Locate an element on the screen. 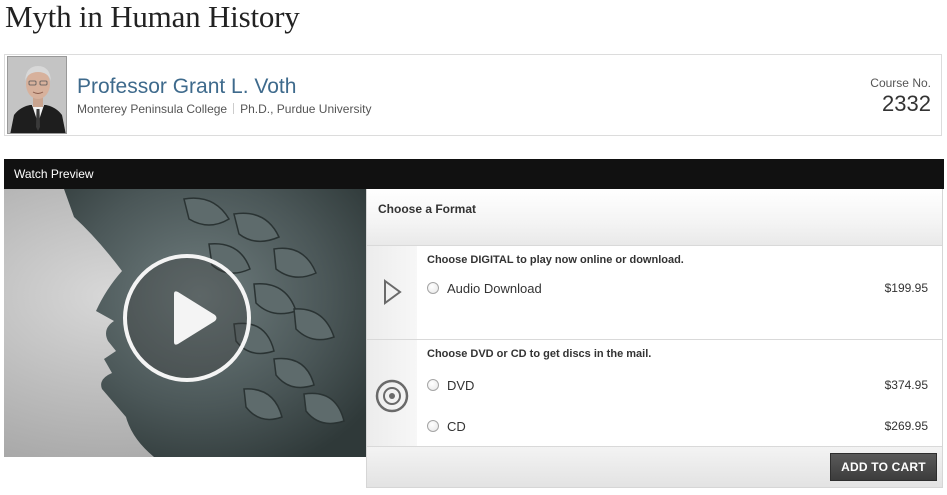 This screenshot has width=947, height=495. radio-cd is located at coordinates (433, 426).